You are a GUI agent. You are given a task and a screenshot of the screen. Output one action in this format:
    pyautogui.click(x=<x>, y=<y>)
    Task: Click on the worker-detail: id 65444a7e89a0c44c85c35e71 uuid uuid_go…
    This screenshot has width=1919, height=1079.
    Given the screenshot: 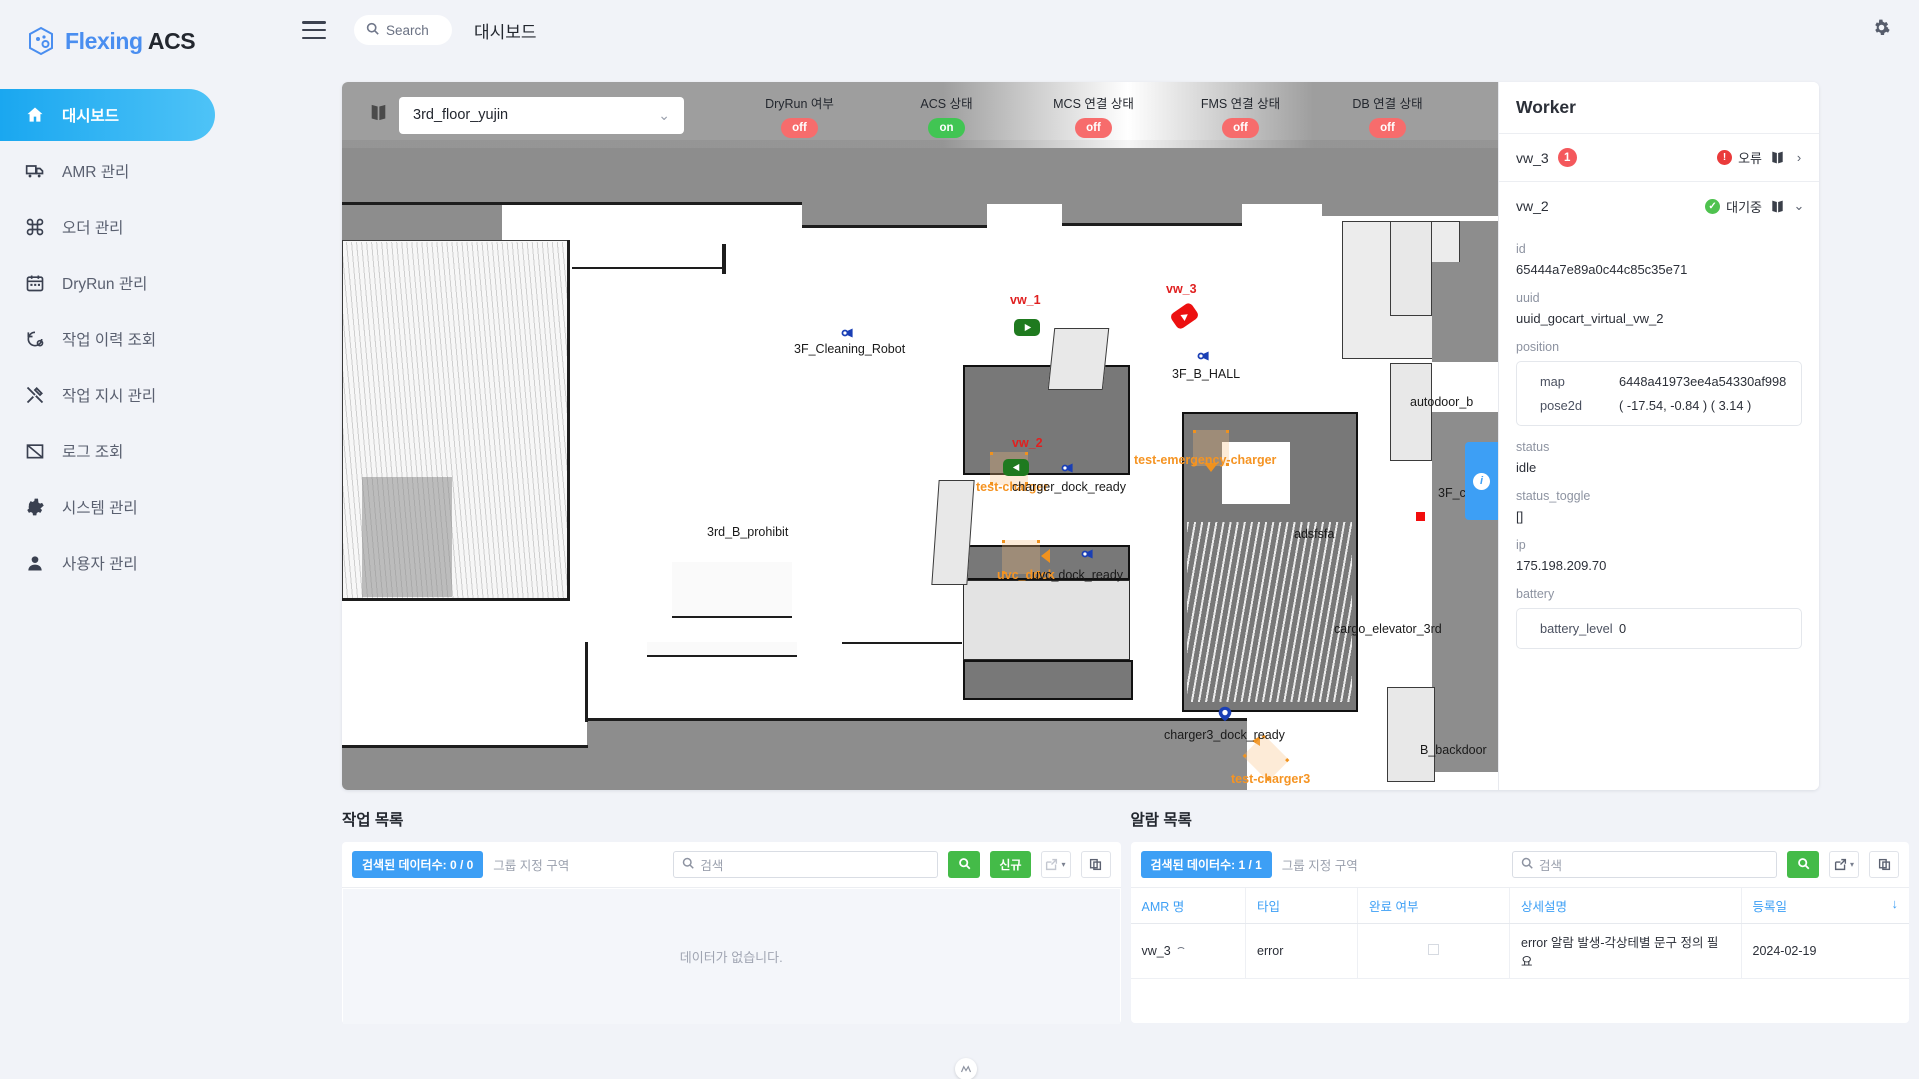 What is the action you would take?
    pyautogui.click(x=1659, y=439)
    